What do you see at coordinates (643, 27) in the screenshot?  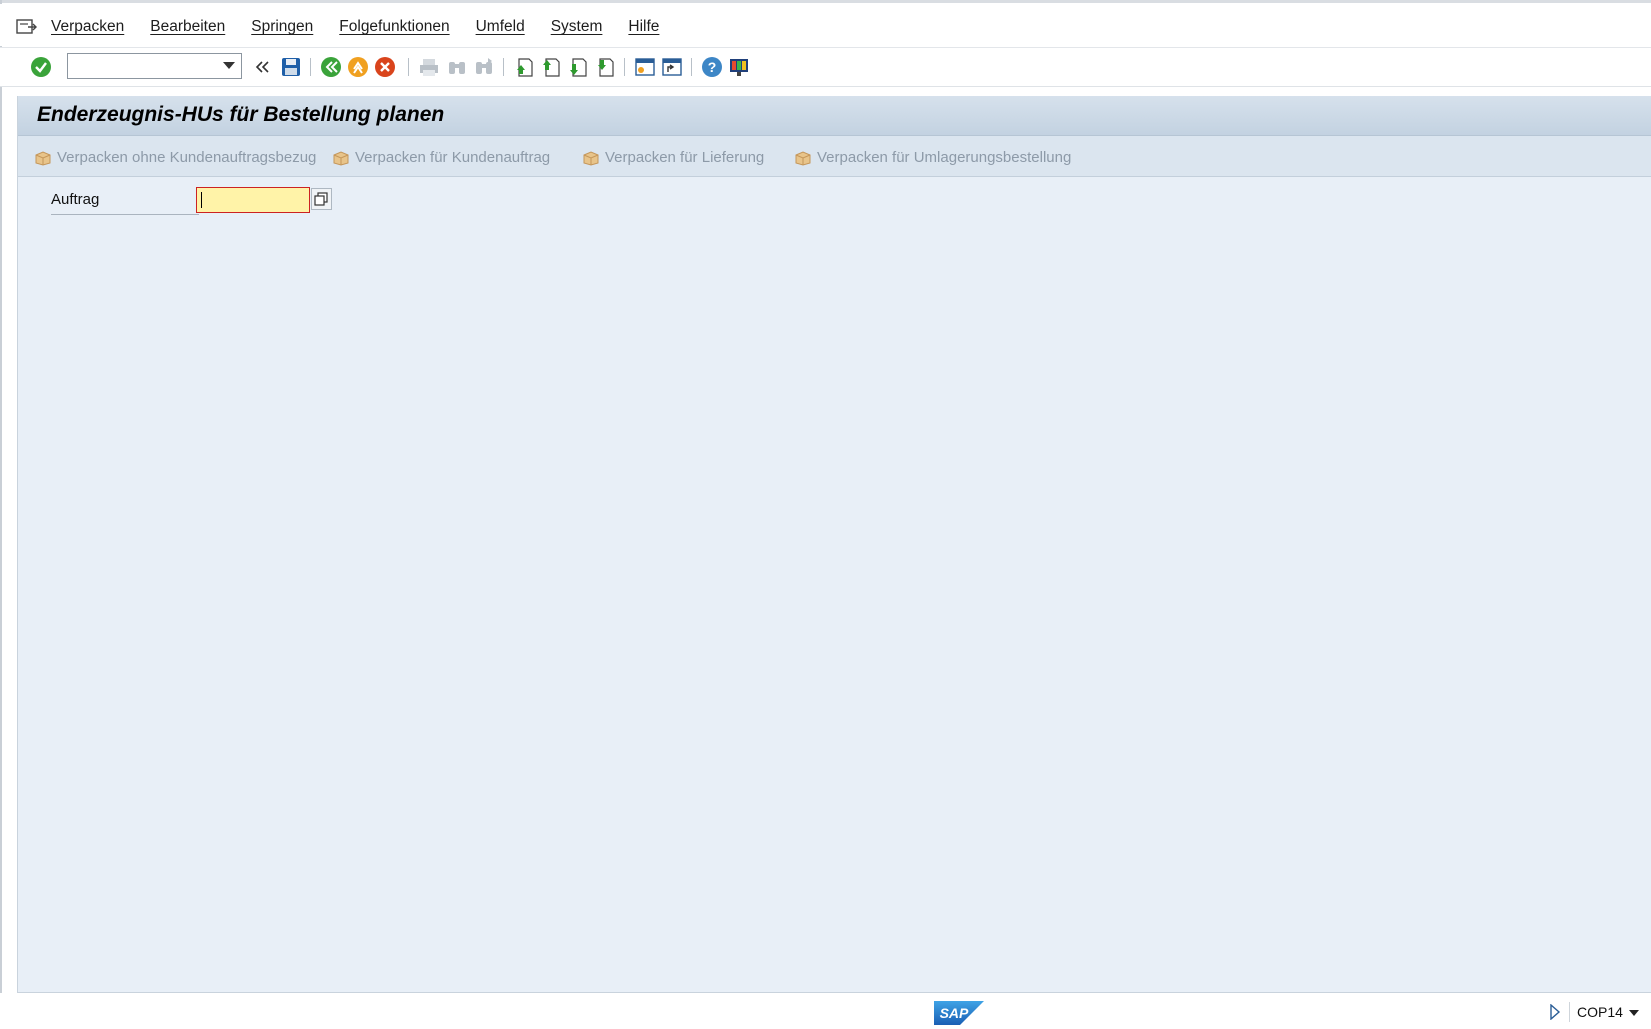 I see `menu-hilfe: Hilfe` at bounding box center [643, 27].